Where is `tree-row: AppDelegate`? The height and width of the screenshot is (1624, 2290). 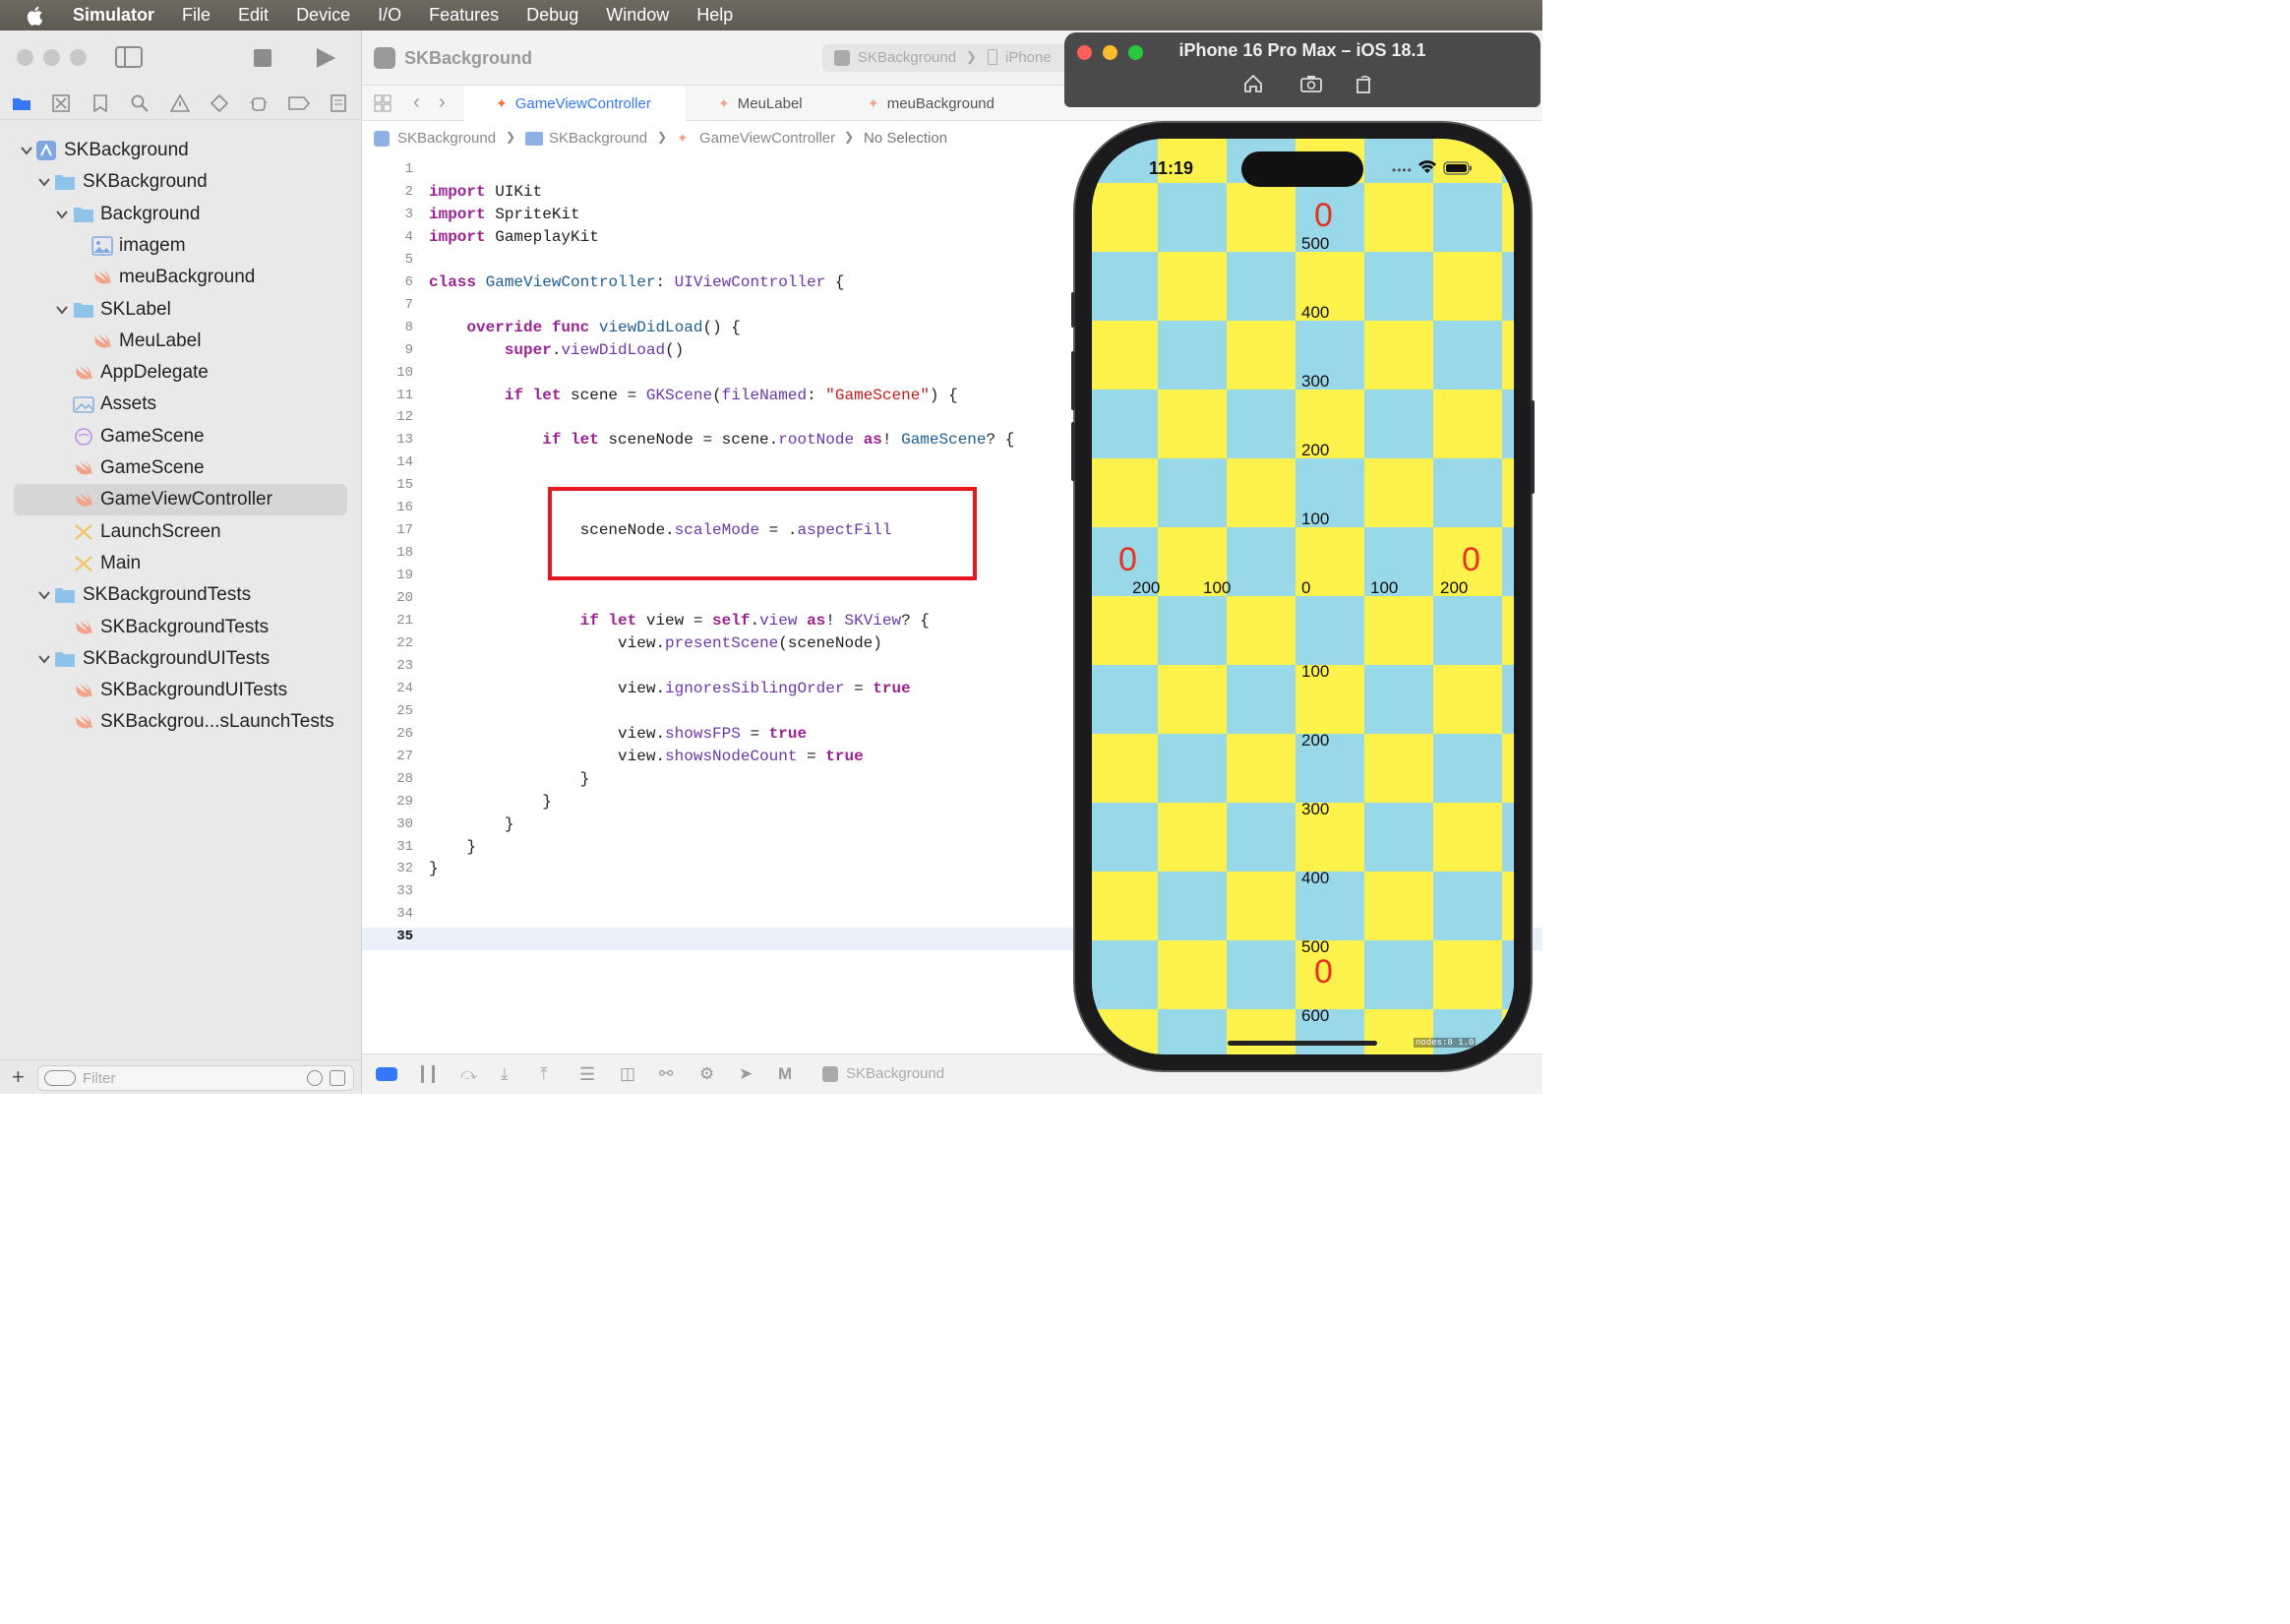 tree-row: AppDelegate is located at coordinates (180, 373).